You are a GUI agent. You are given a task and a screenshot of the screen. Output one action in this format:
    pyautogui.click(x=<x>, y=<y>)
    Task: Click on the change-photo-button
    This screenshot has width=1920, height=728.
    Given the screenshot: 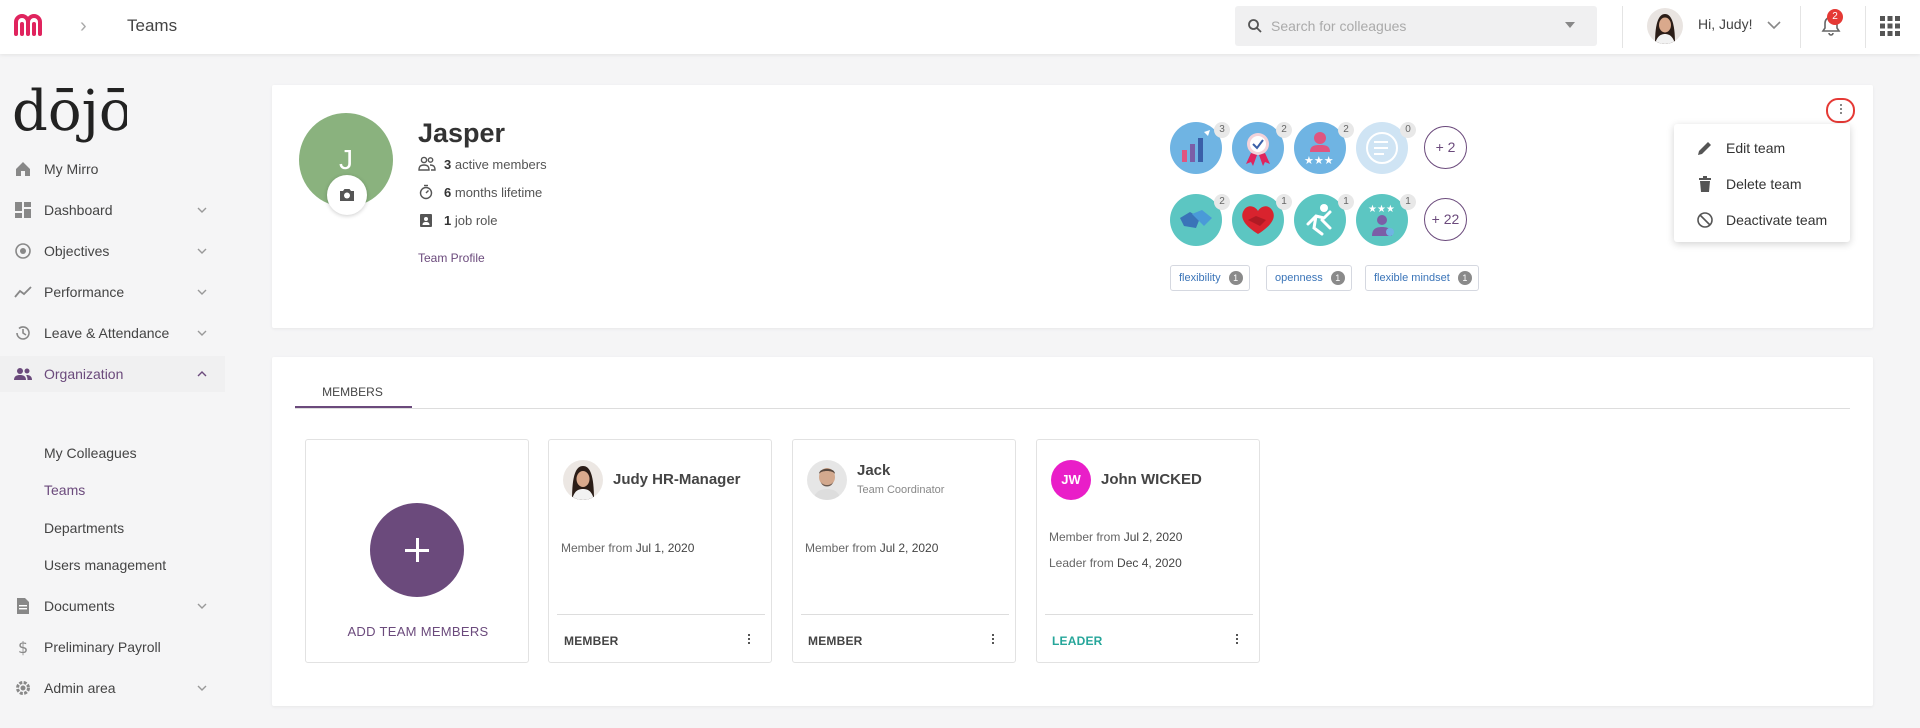 What is the action you would take?
    pyautogui.click(x=347, y=195)
    